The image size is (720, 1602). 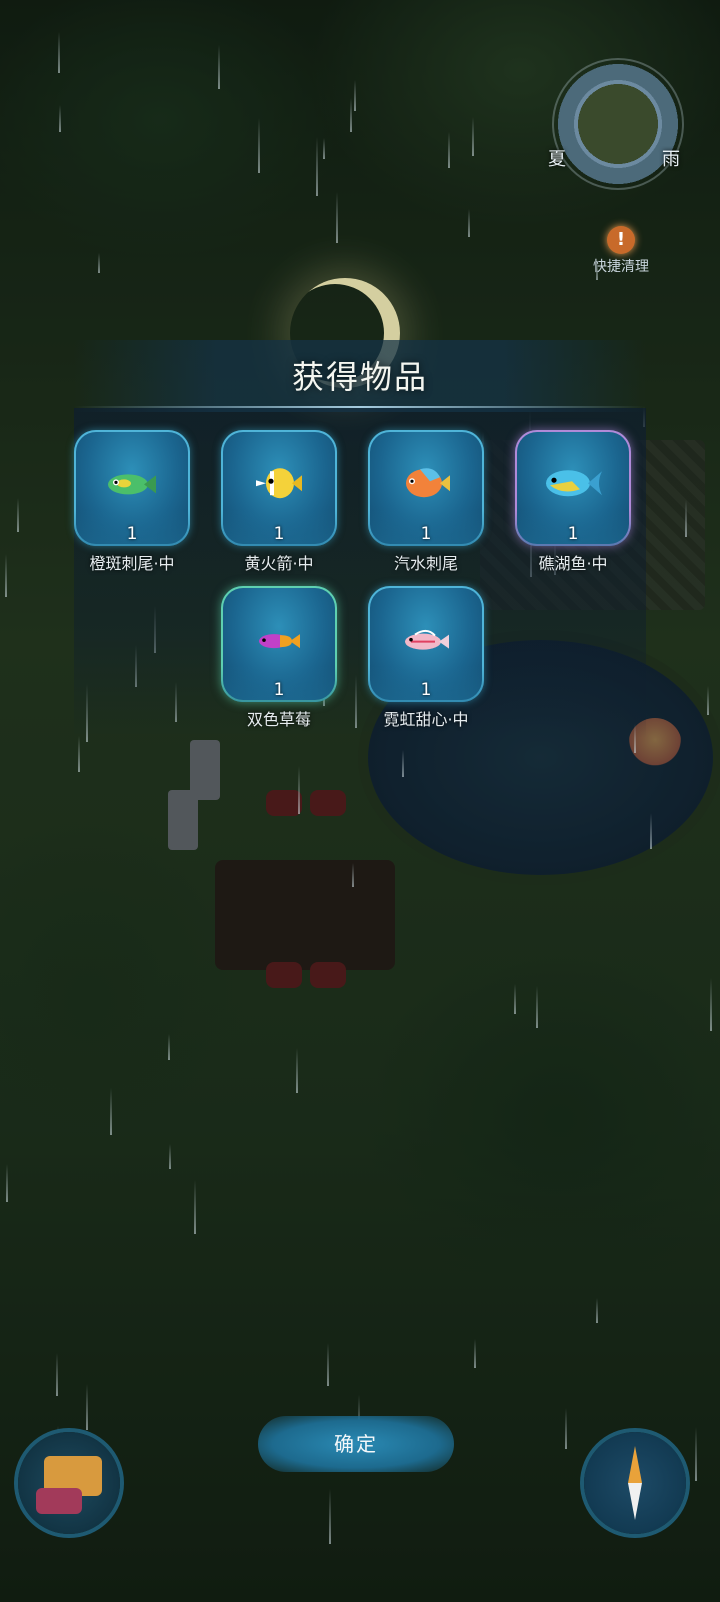 I want to click on quick-clean-button: ! 快捷清理, so click(x=621, y=251).